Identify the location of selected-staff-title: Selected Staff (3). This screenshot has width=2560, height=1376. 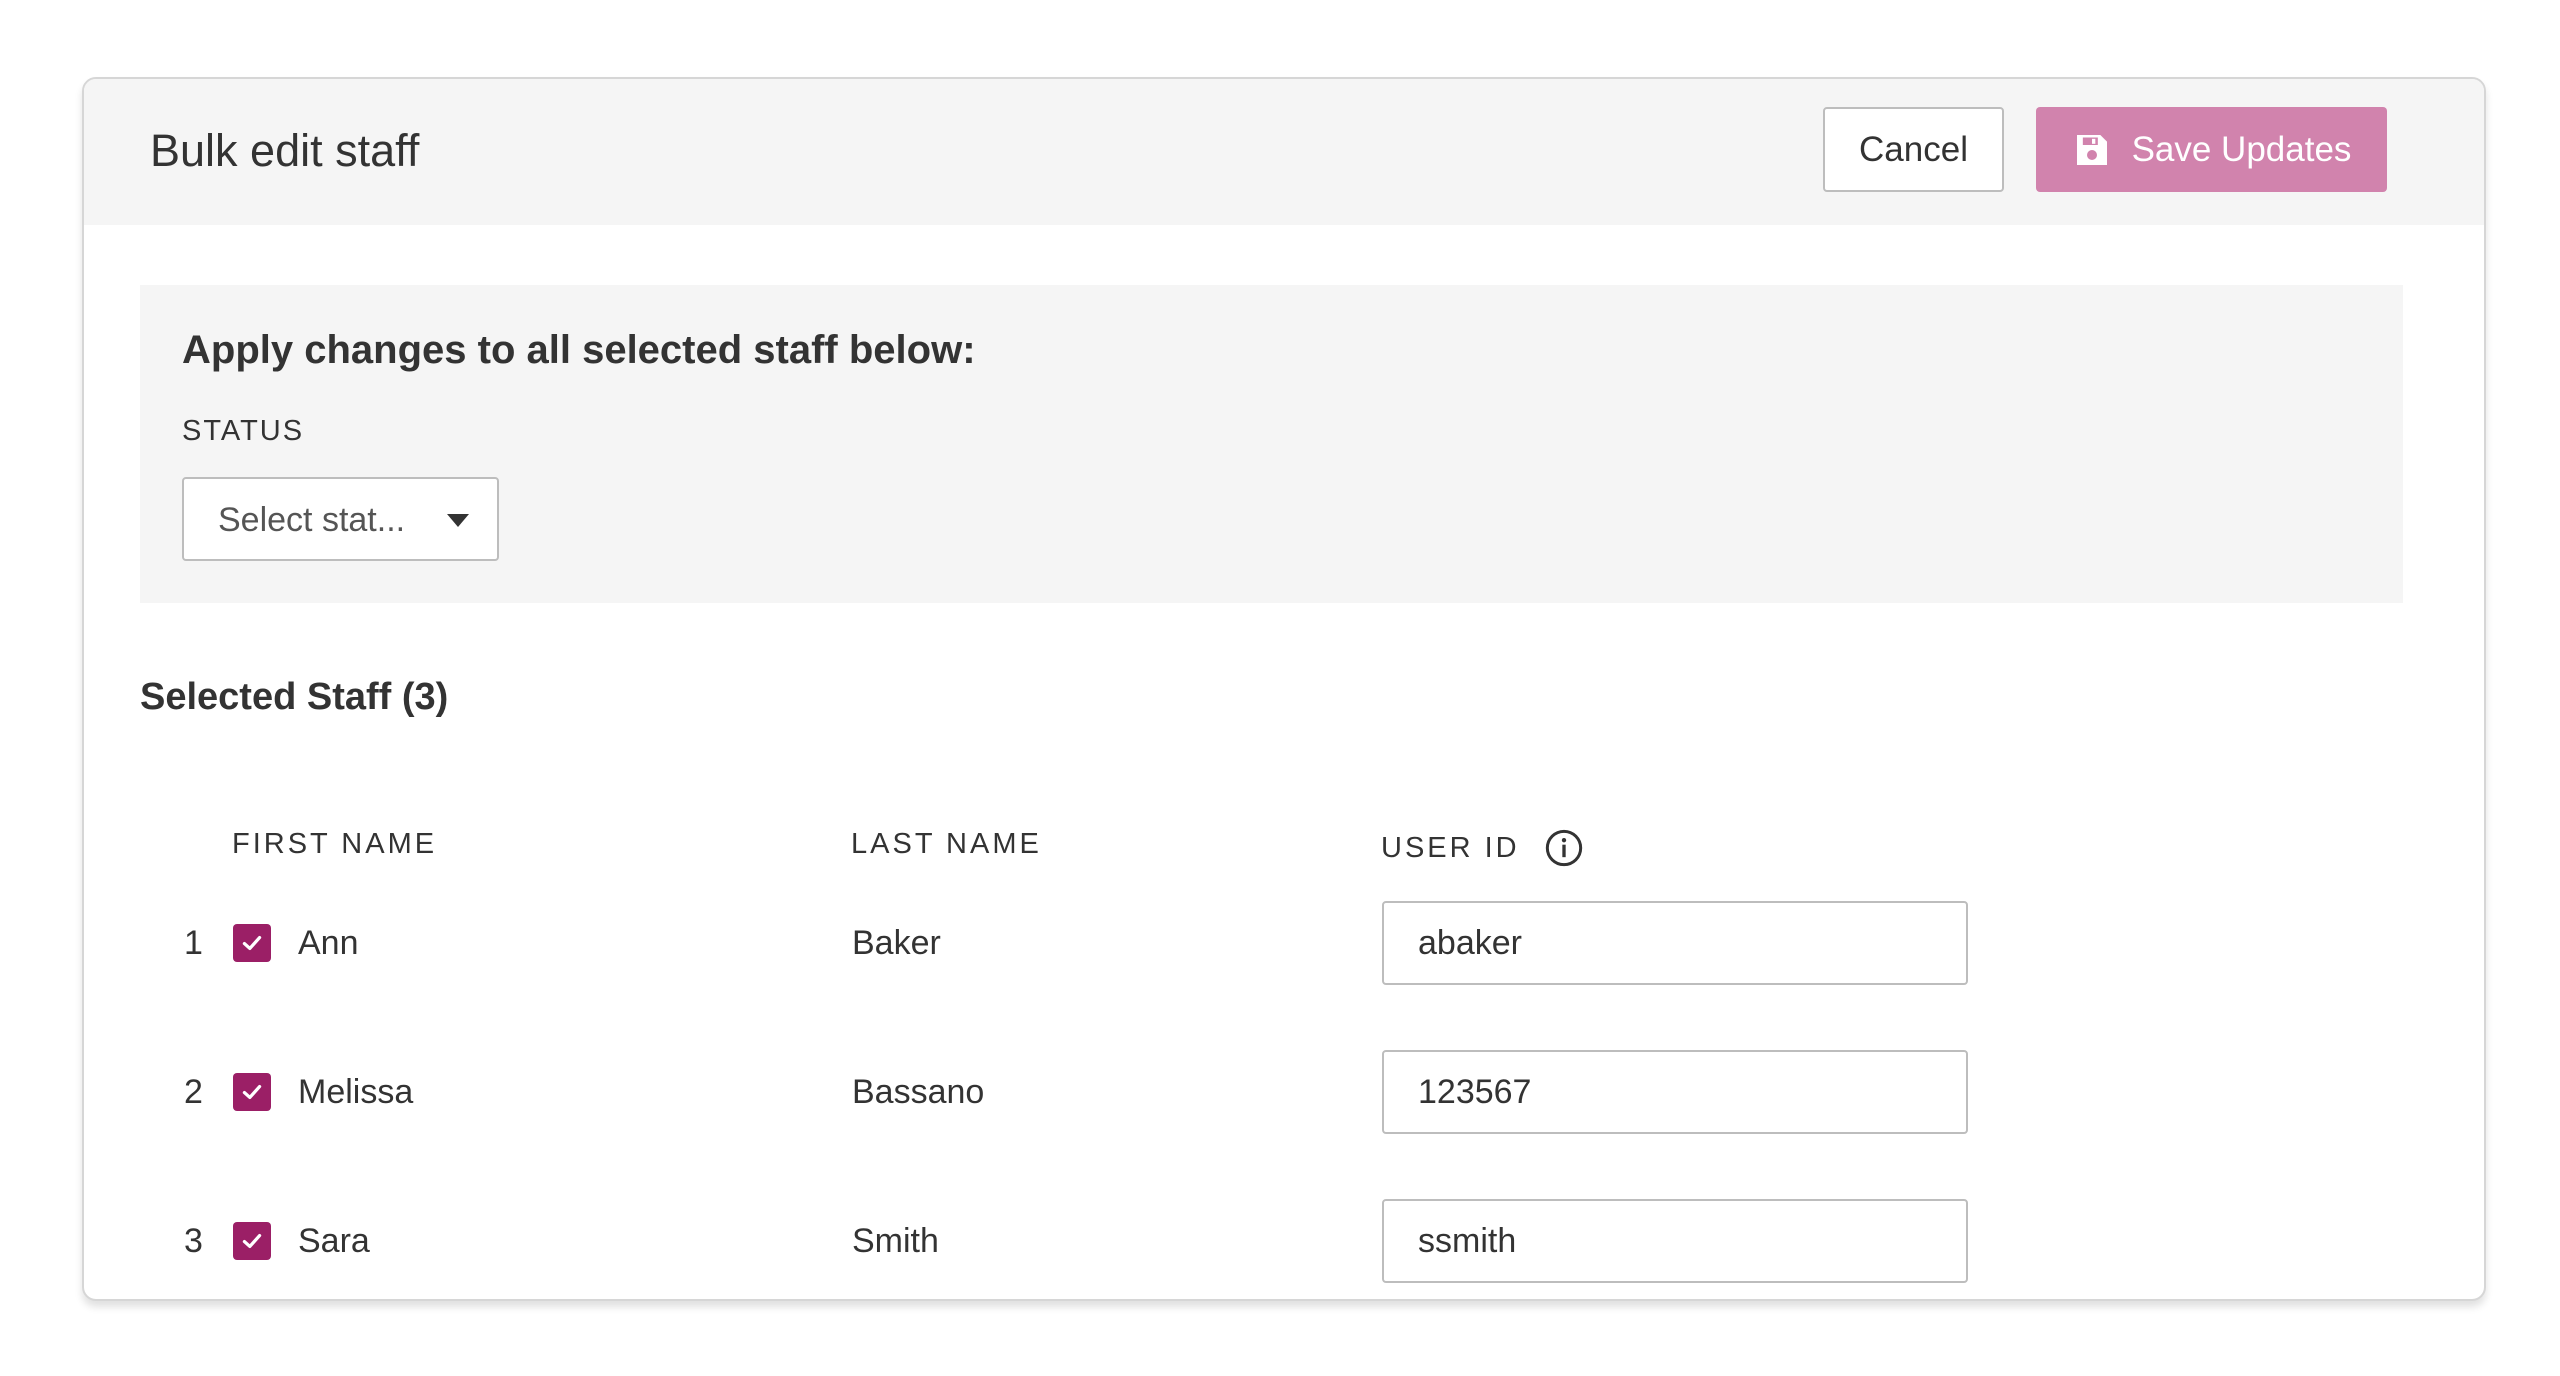
(294, 697).